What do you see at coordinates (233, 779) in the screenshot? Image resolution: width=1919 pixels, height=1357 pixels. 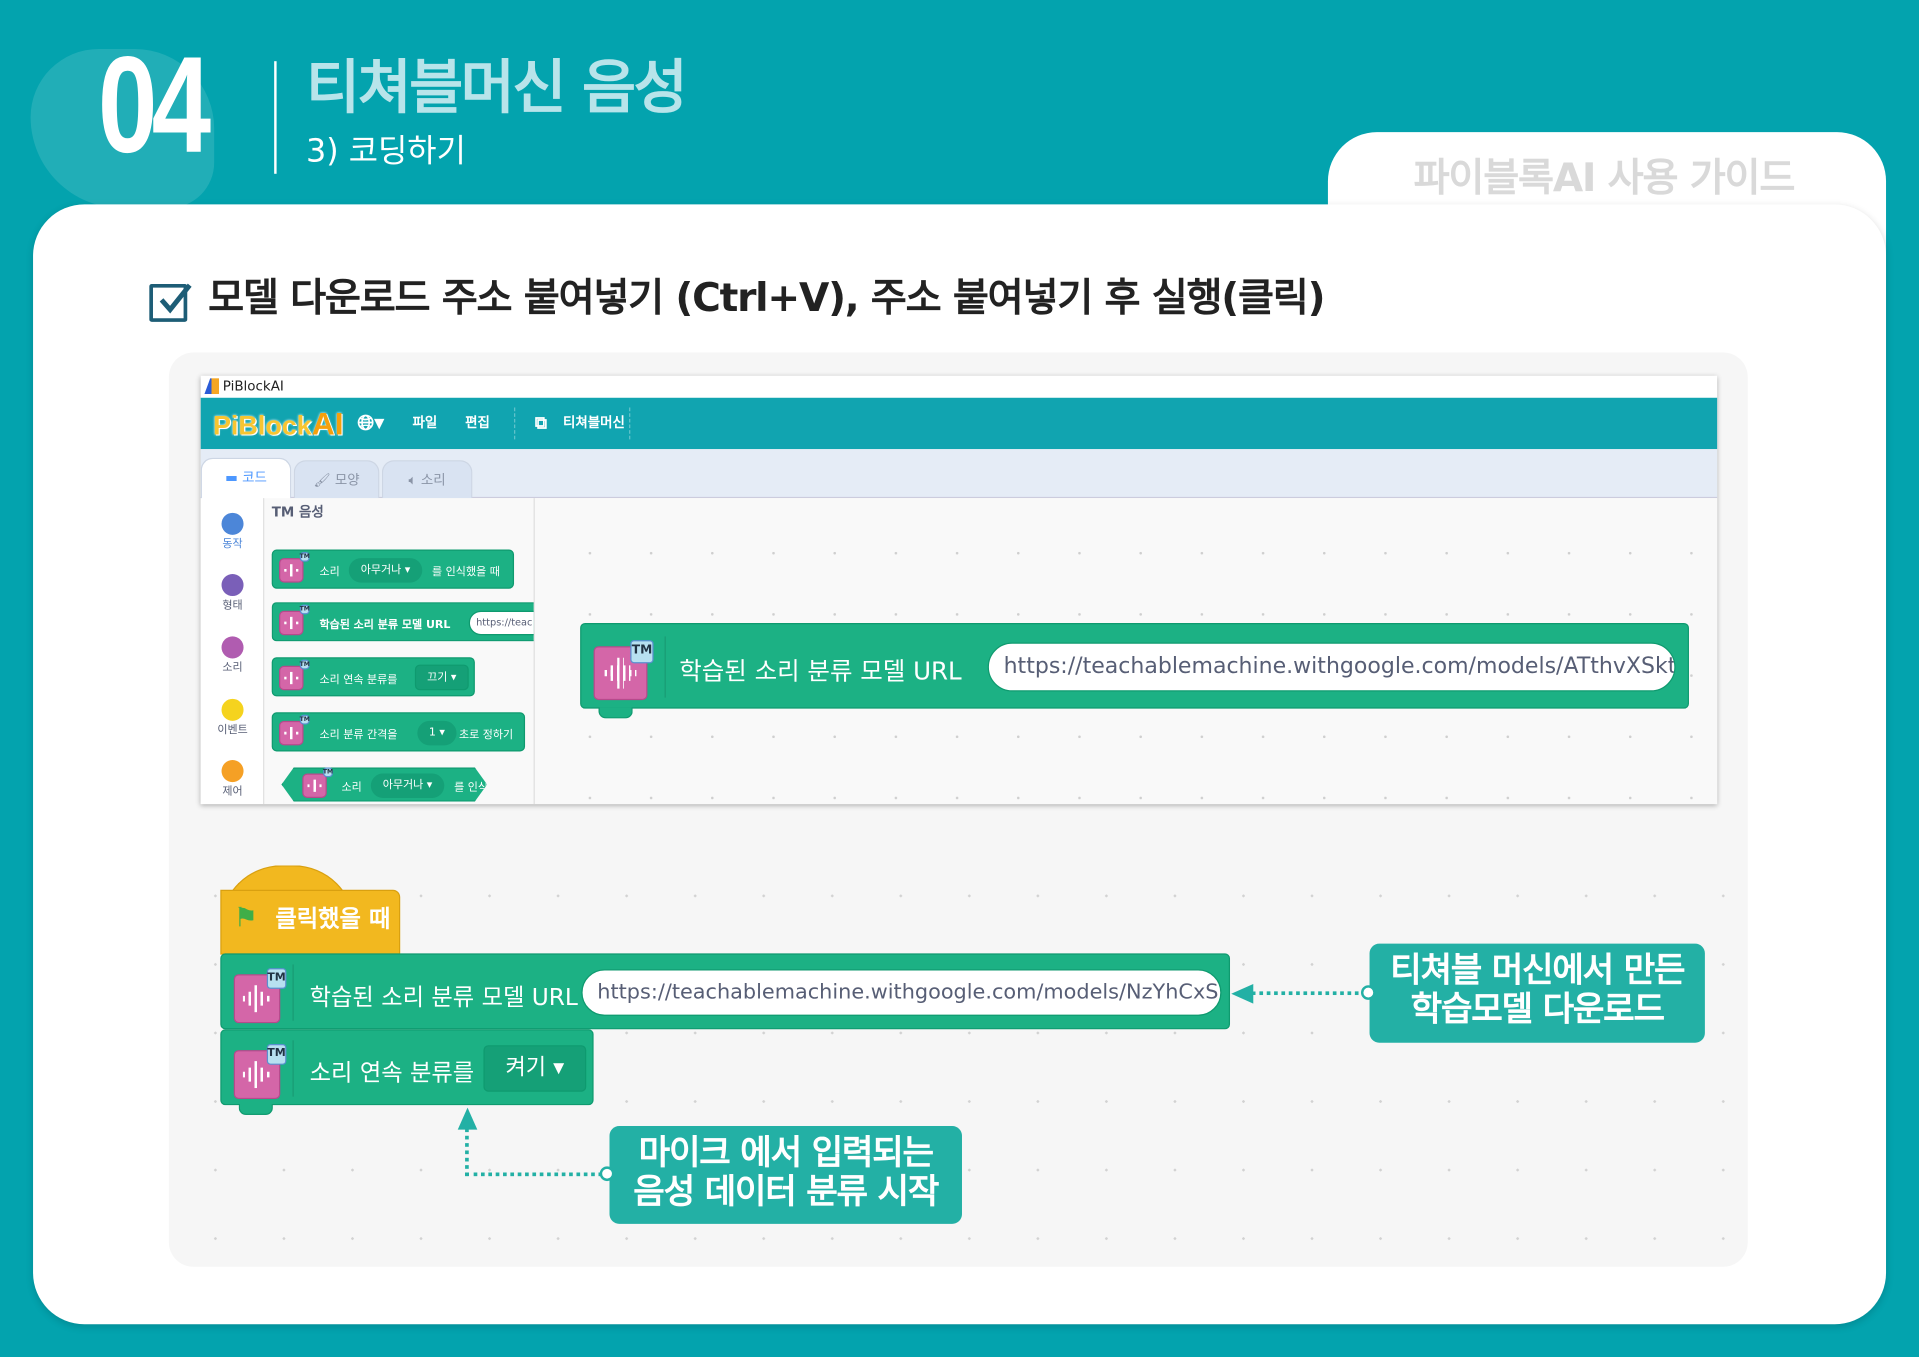 I see `category-control: 제어` at bounding box center [233, 779].